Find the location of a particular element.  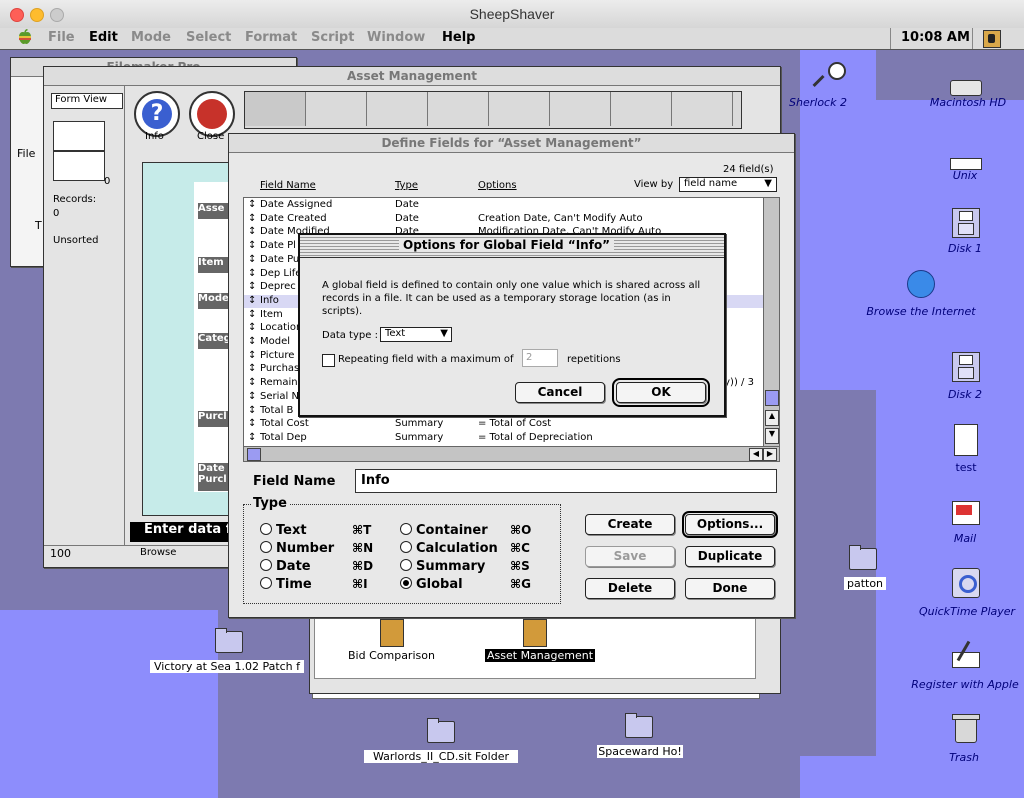

desktop-icon-label: Mail is located at coordinates (965, 538).